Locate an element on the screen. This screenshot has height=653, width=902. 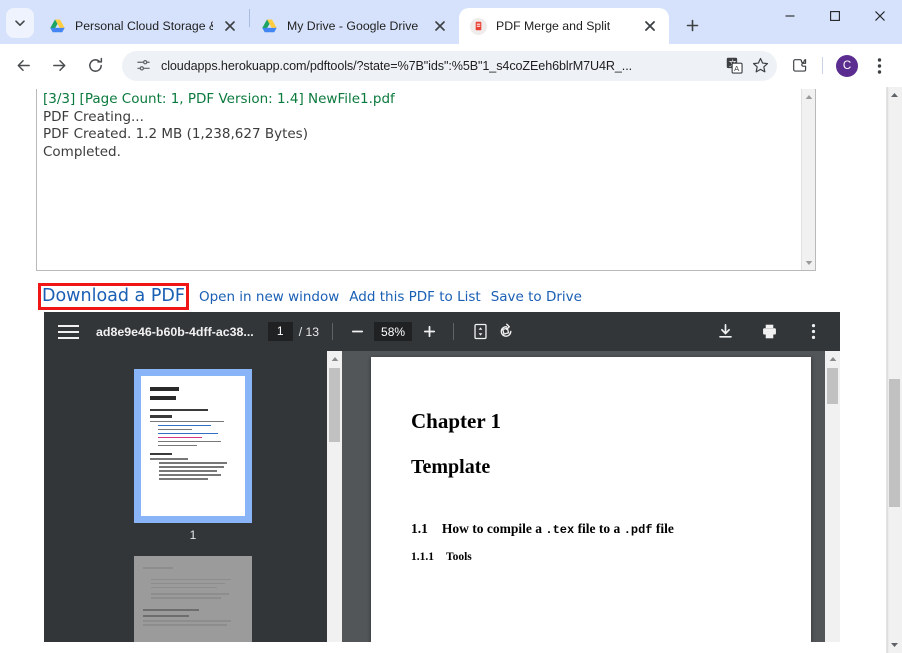
add-this-pdf-to-list-link: Add this PDF to List is located at coordinates (414, 297).